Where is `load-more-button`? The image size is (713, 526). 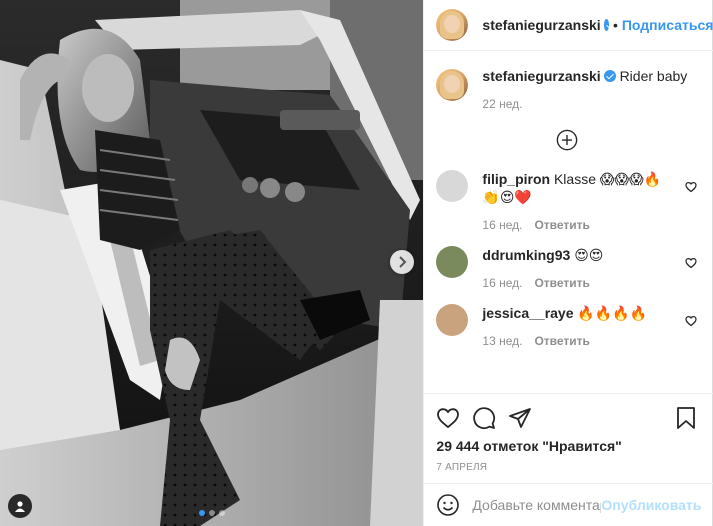 load-more-button is located at coordinates (567, 141).